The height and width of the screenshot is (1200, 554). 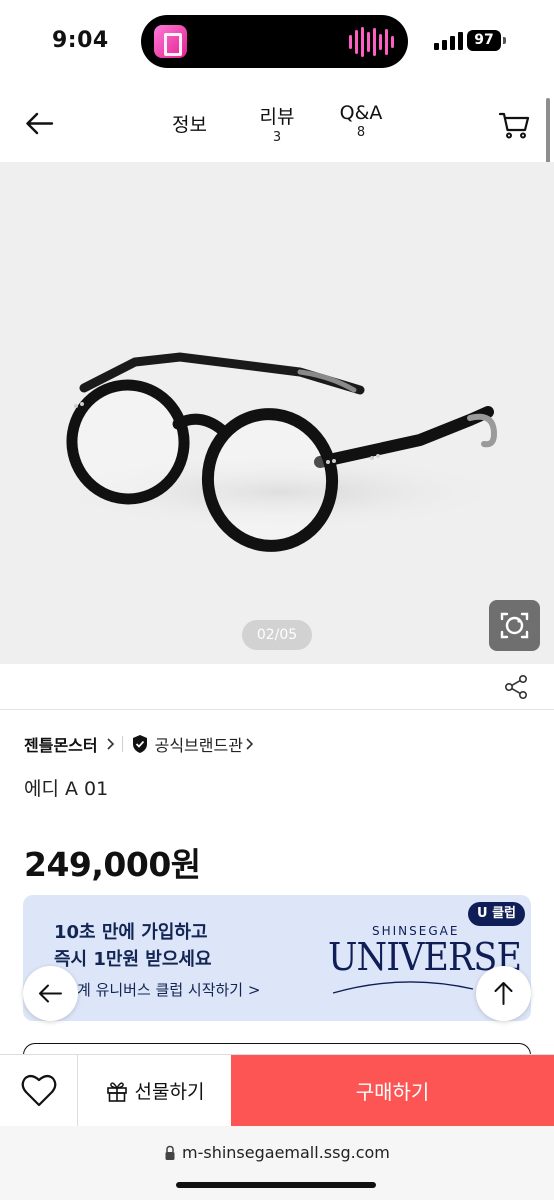 I want to click on gift-button-label: 선물하기, so click(x=169, y=1092).